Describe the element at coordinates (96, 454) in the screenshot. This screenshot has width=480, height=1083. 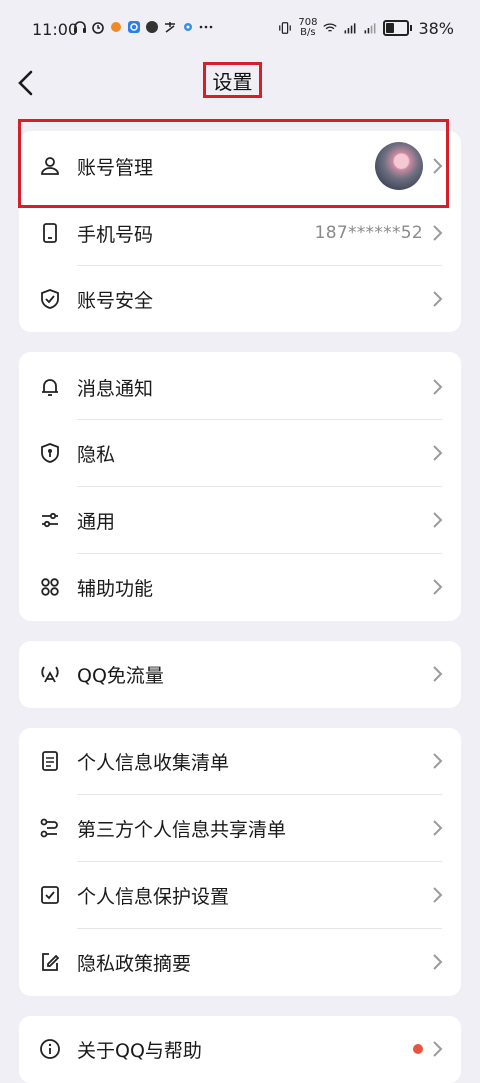
I see `row-label: 隐私` at that location.